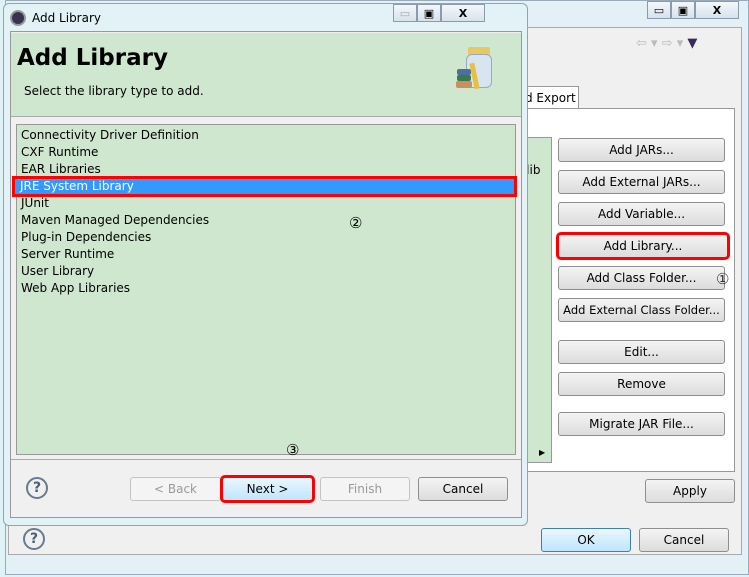 The image size is (749, 577). What do you see at coordinates (266, 237) in the screenshot?
I see `list-item: Plug-in Dependencies` at bounding box center [266, 237].